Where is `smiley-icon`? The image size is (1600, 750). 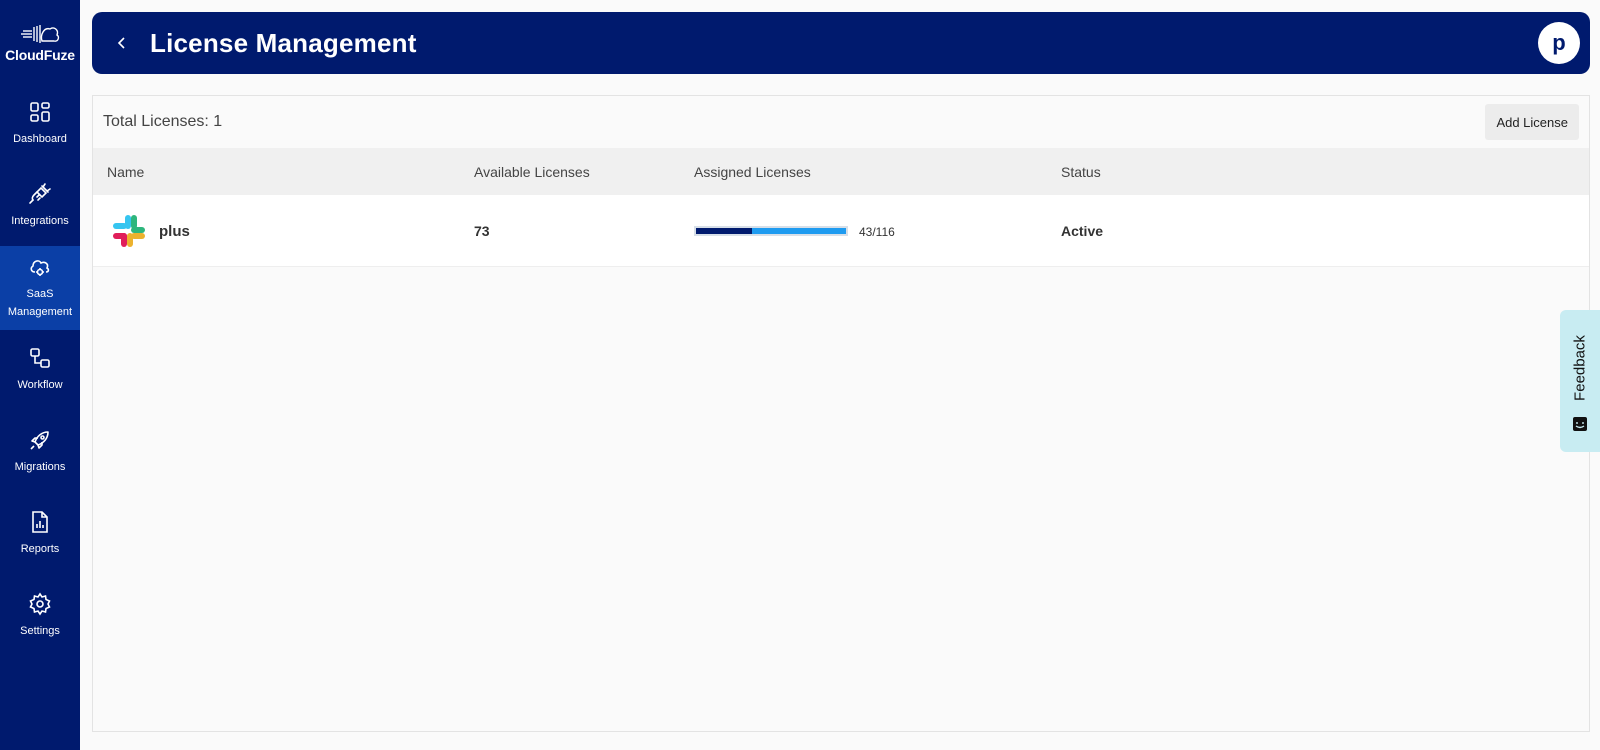 smiley-icon is located at coordinates (1580, 424).